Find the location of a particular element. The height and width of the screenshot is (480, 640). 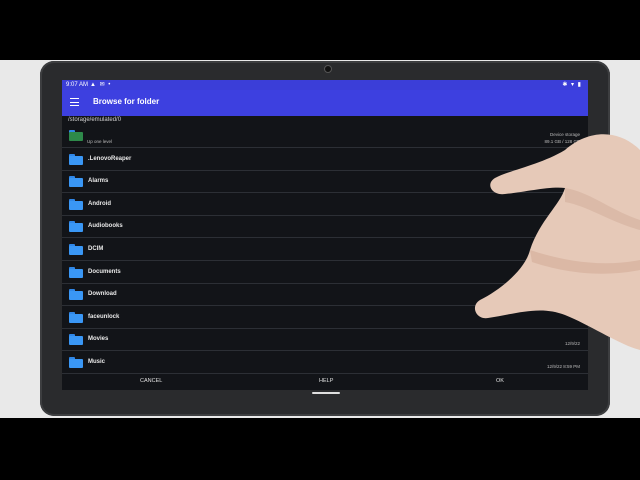

status-bar: 9:07 AM ▲ ✉ • ✱ ▾ ▮ is located at coordinates (325, 85).